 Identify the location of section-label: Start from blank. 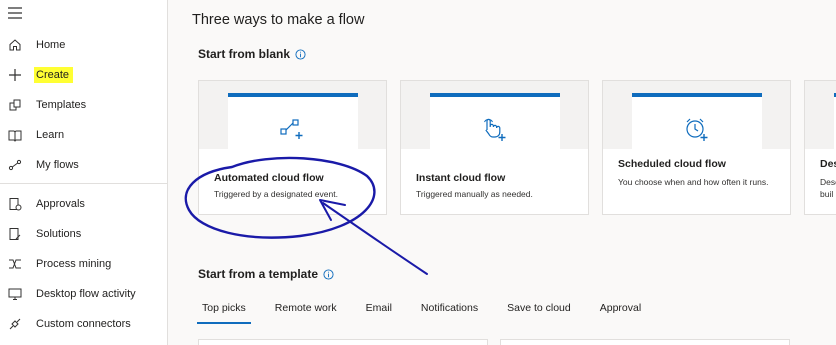
(244, 54).